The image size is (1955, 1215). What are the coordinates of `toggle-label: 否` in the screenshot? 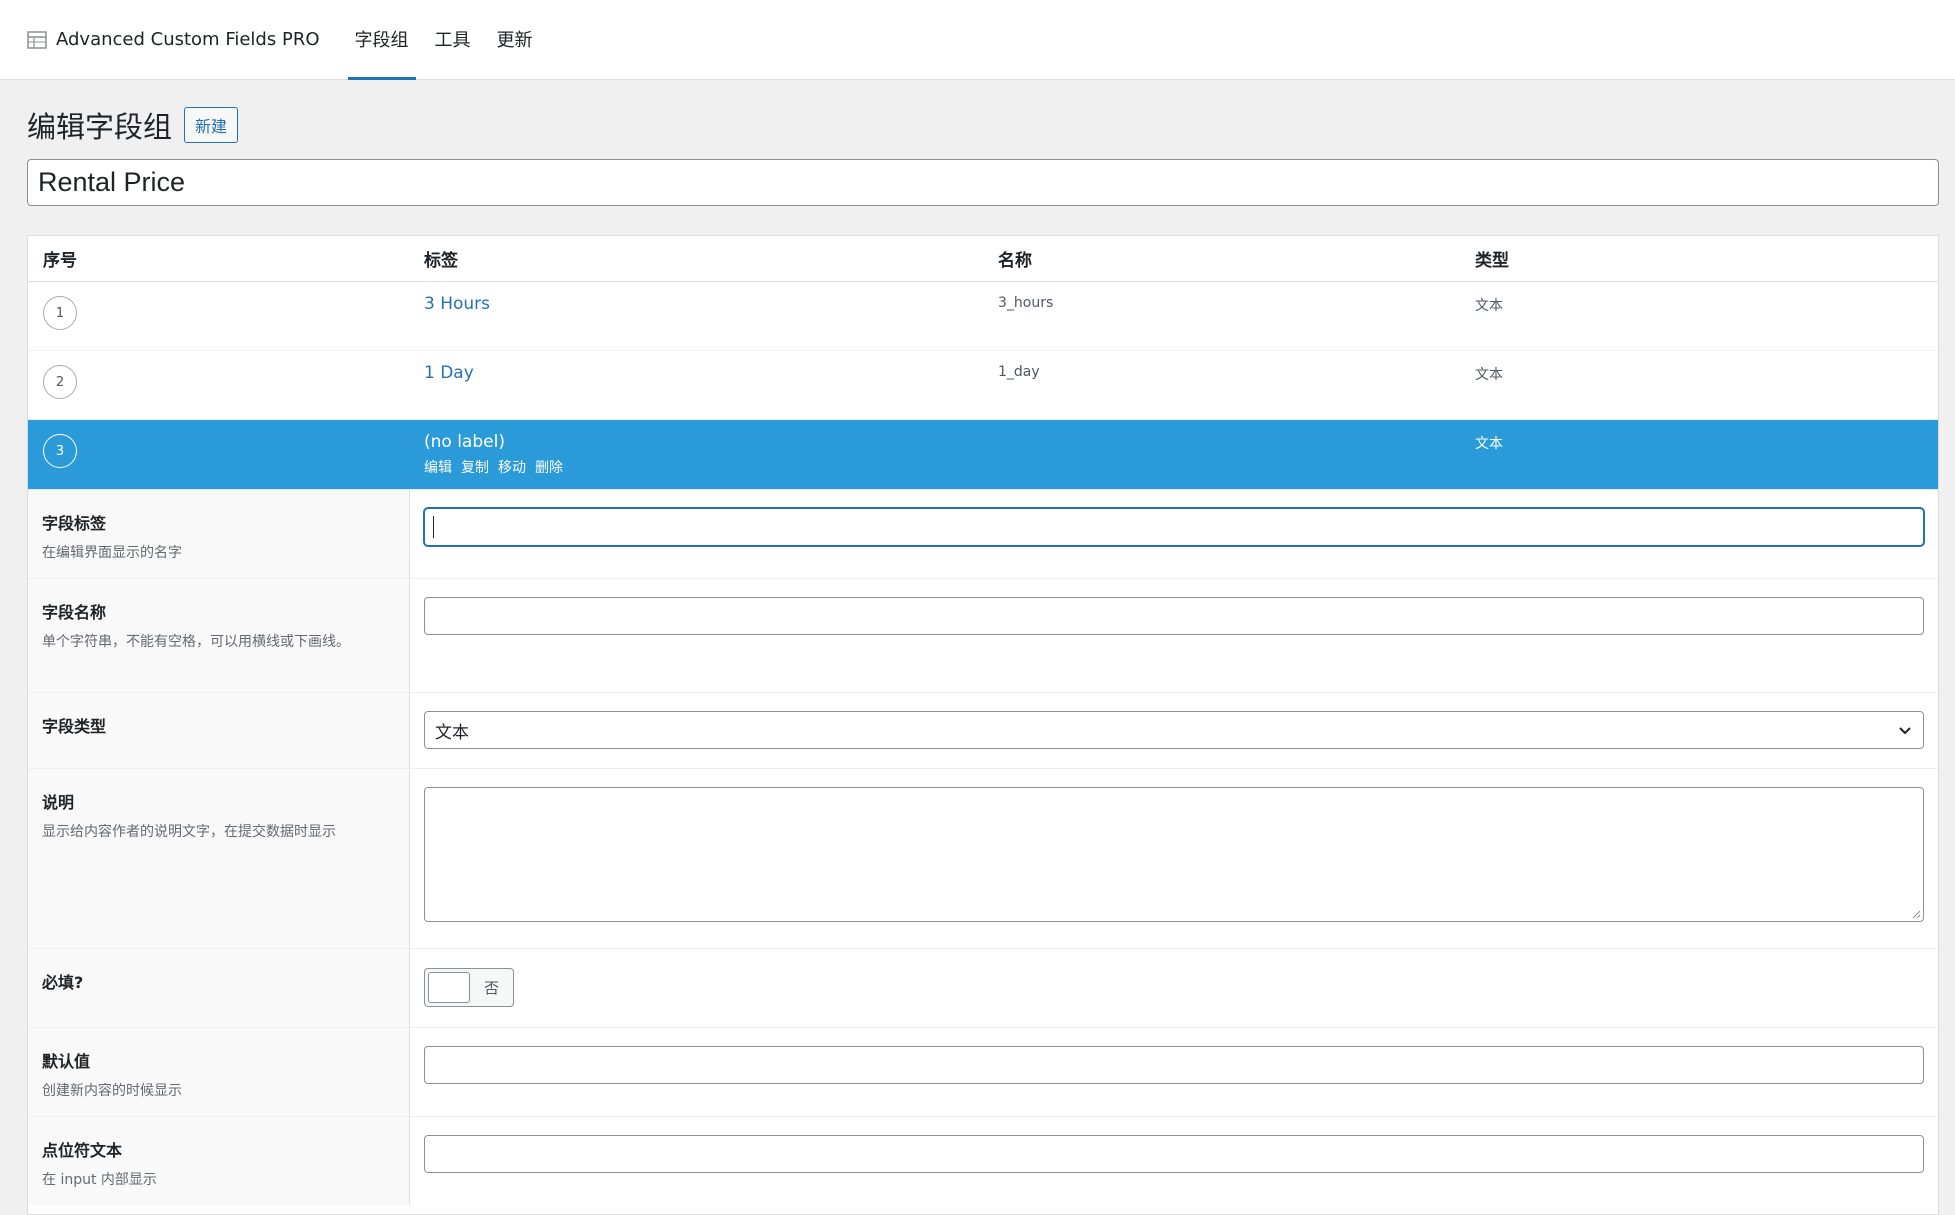 It's located at (492, 988).